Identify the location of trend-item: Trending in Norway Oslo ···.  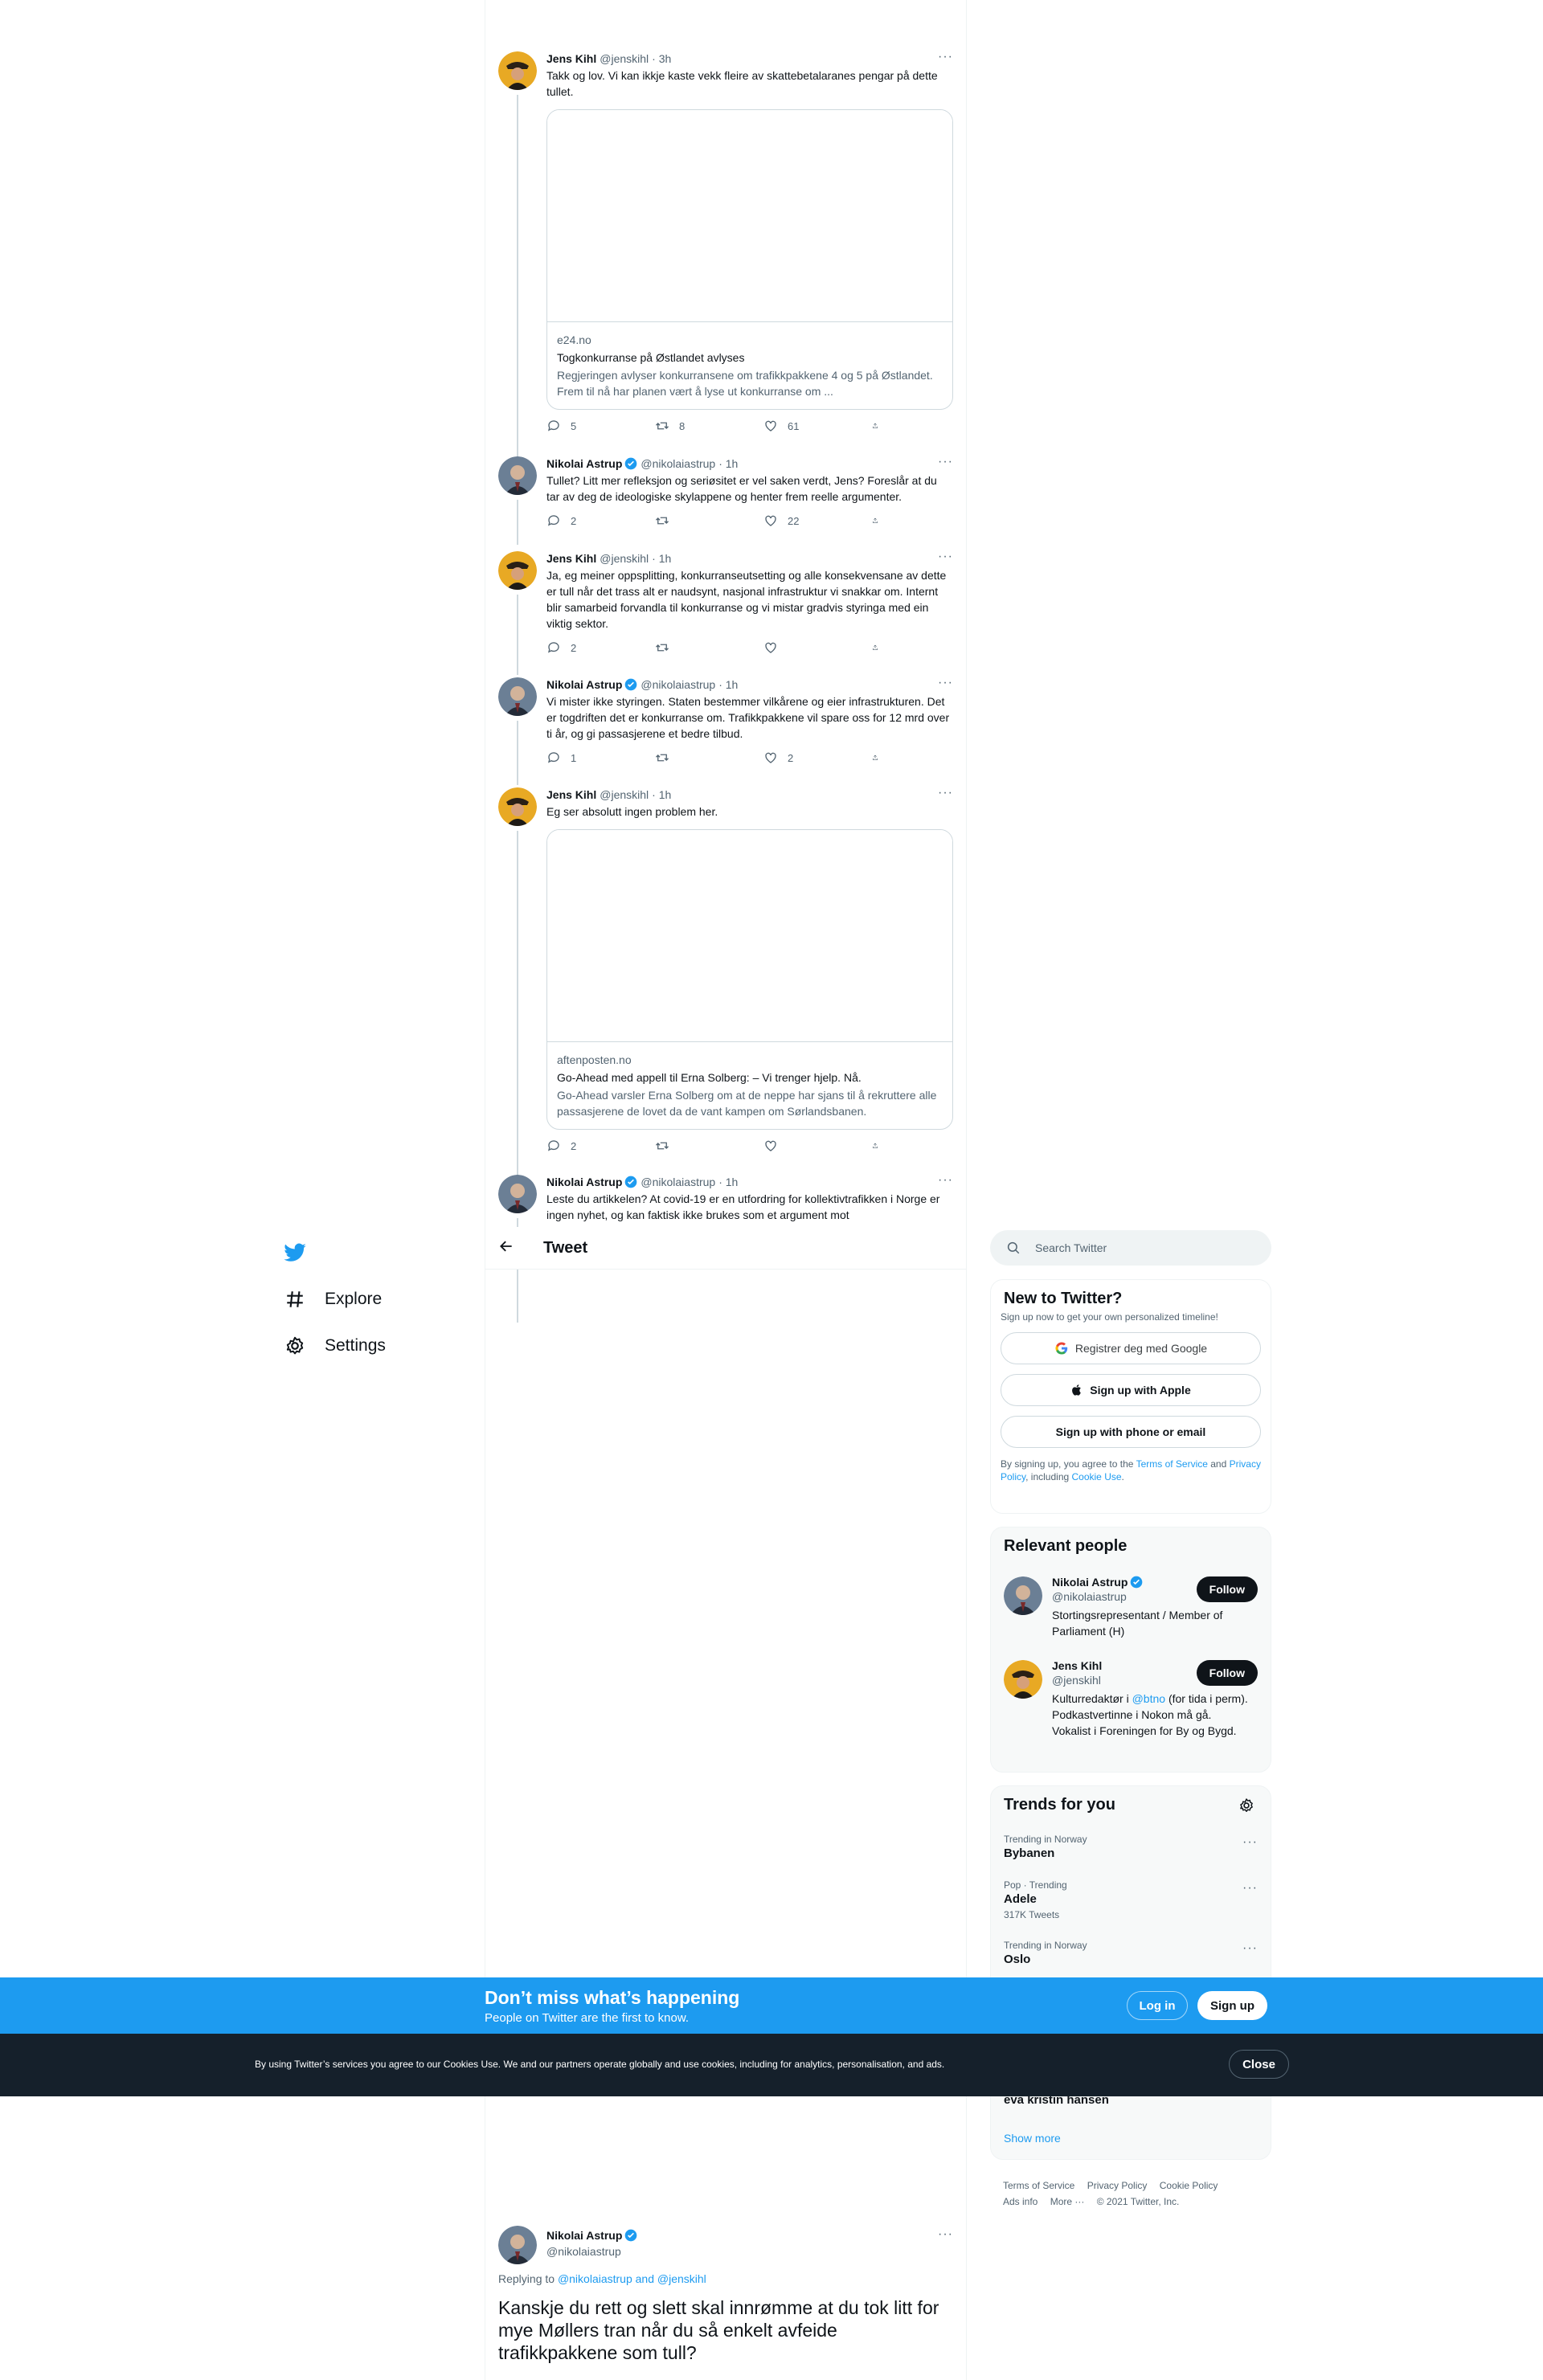
(1131, 1953).